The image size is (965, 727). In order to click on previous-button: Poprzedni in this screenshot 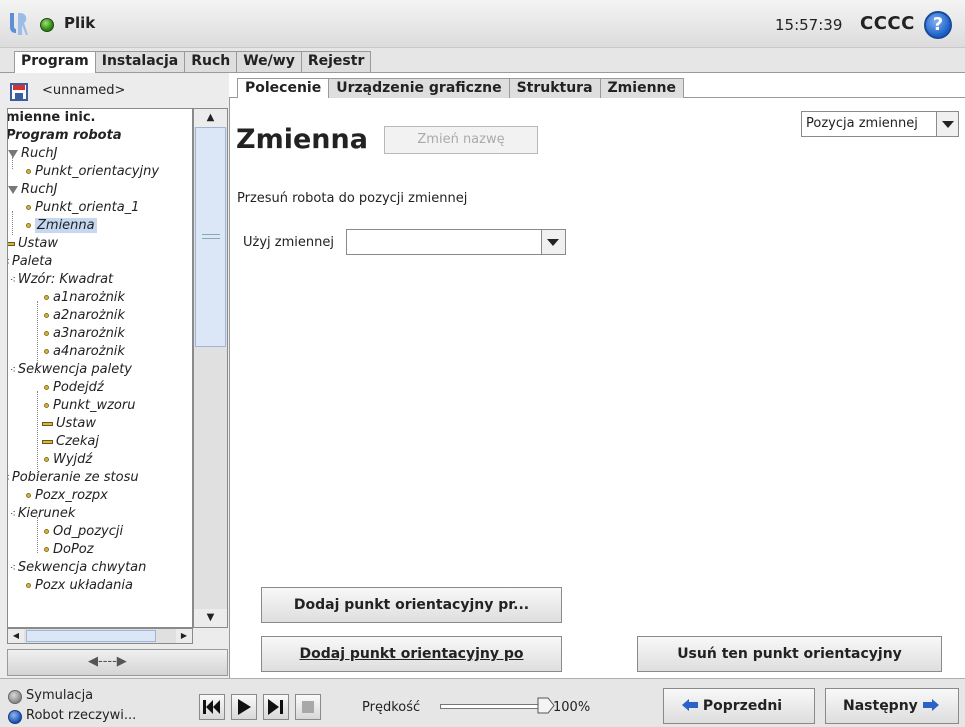, I will do `click(739, 706)`.